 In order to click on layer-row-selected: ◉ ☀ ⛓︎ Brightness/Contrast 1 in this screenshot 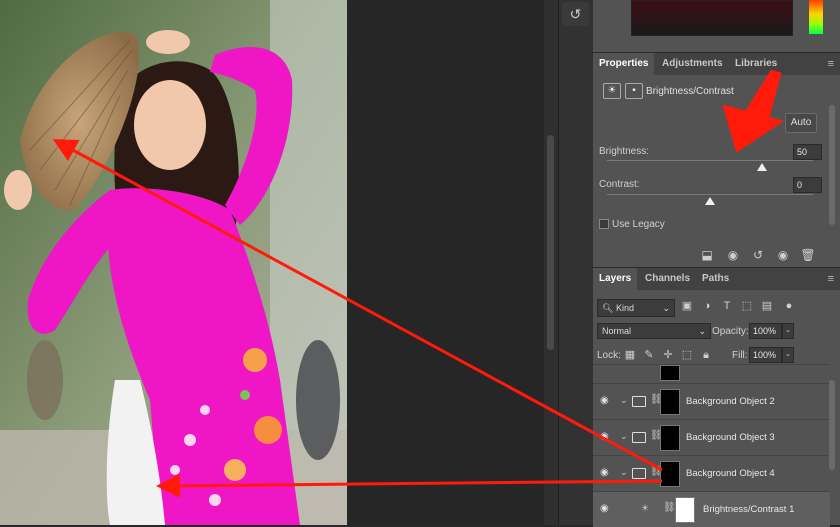, I will do `click(711, 509)`.